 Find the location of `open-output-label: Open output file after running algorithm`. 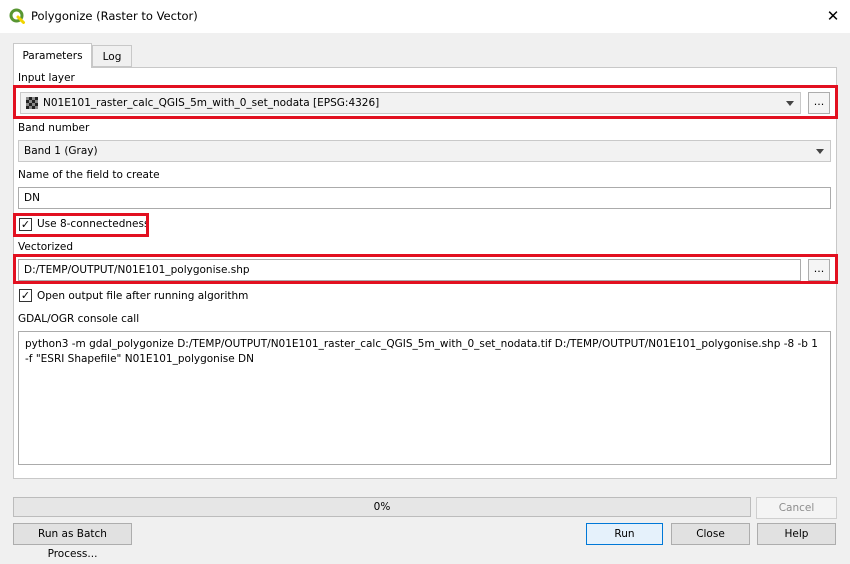

open-output-label: Open output file after running algorithm is located at coordinates (143, 296).